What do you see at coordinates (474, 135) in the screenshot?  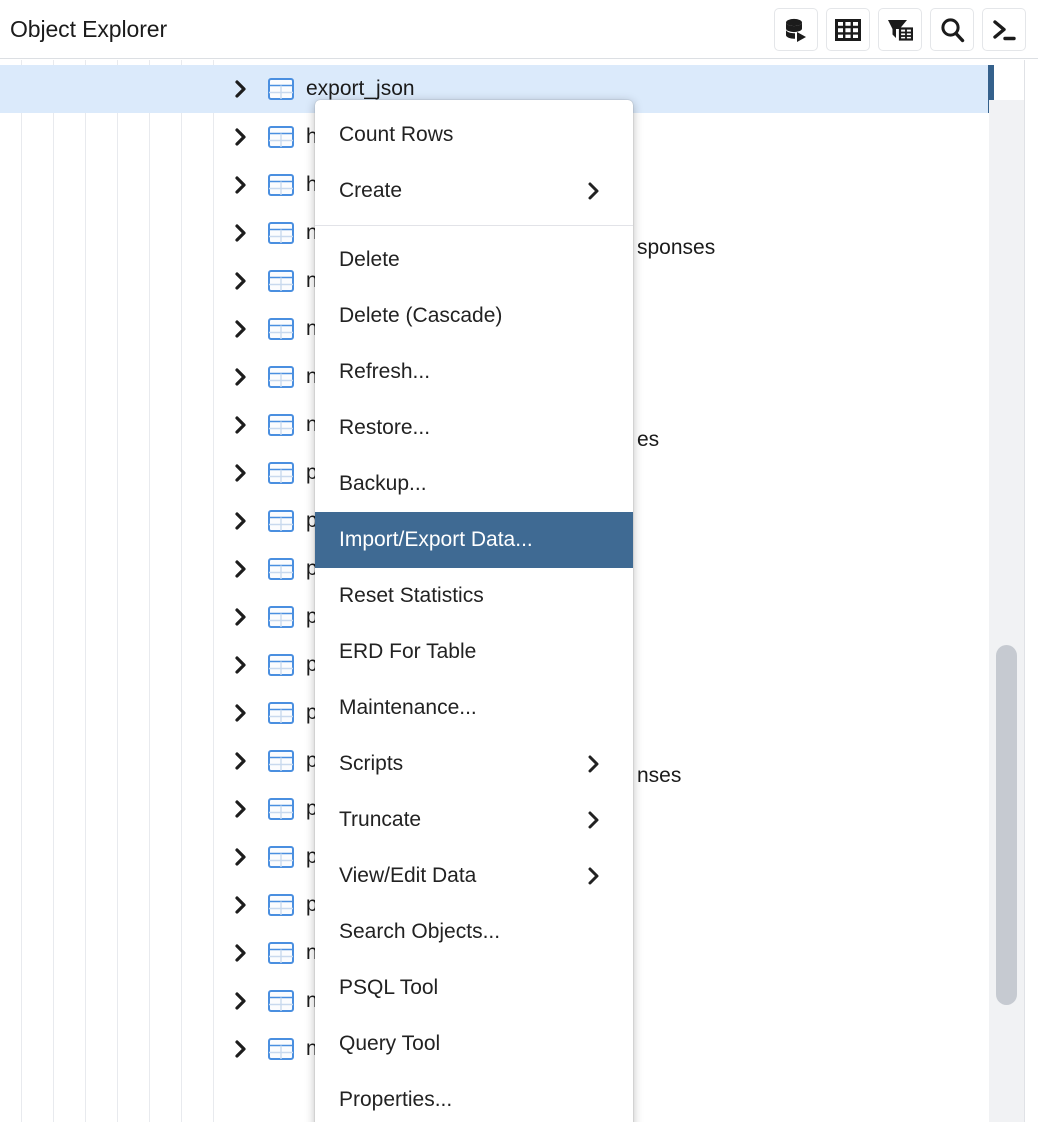 I see `context-menu-item: Count Rows` at bounding box center [474, 135].